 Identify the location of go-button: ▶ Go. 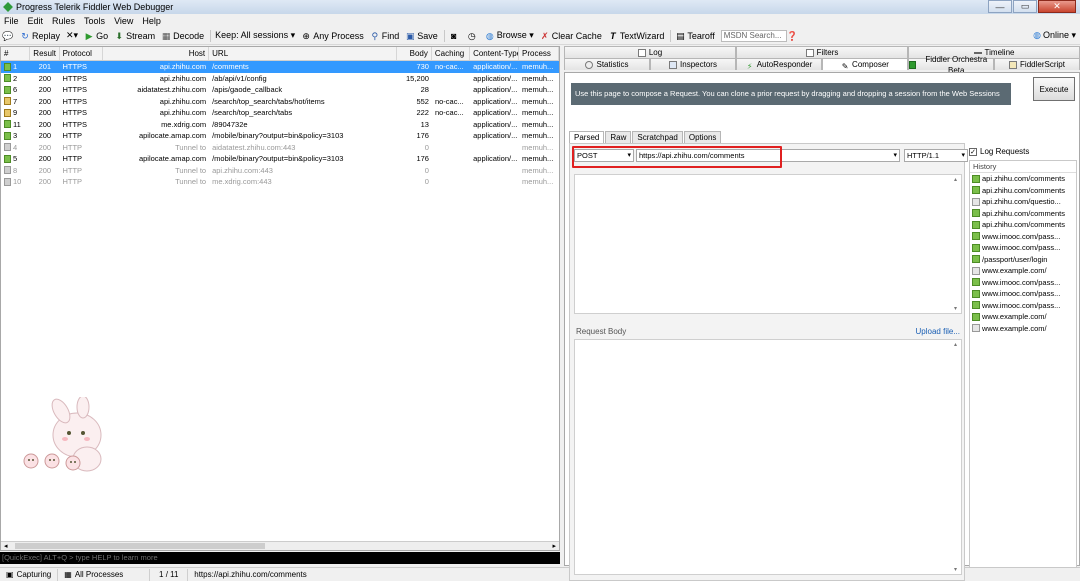
(96, 36).